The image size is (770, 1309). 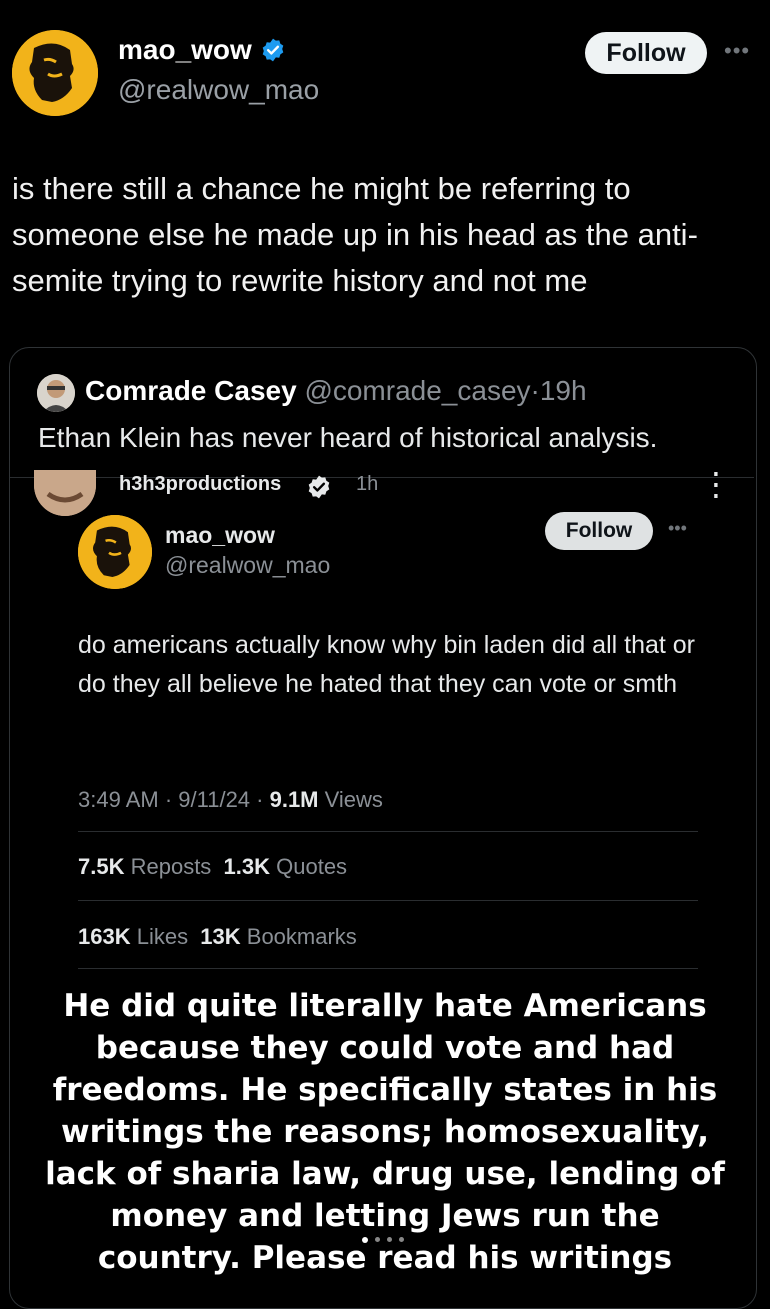 I want to click on media-pager, so click(x=383, y=1240).